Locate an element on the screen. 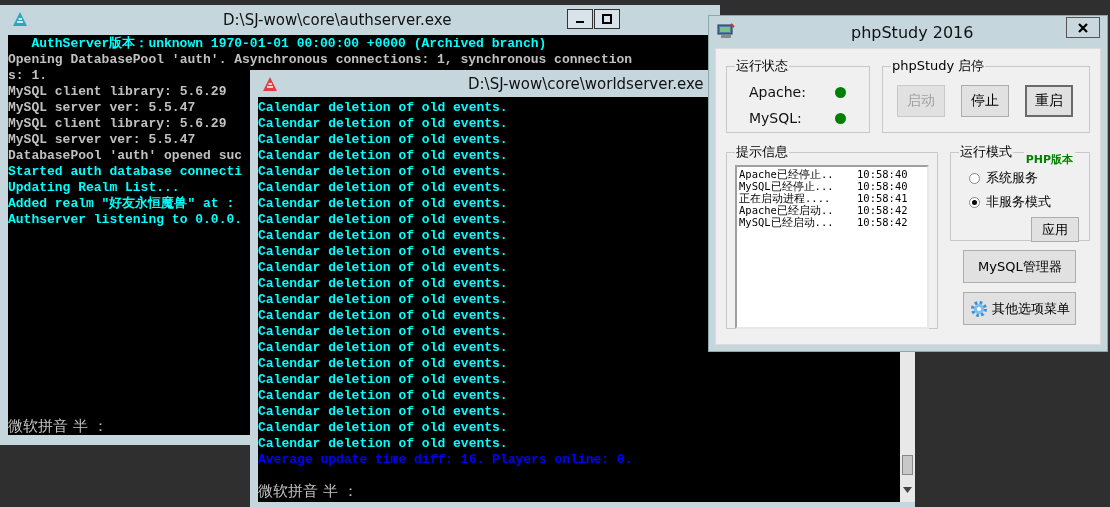 Image resolution: width=1110 pixels, height=507 pixels. console-line: DatabasePool 'auth' opened suc is located at coordinates (125, 156).